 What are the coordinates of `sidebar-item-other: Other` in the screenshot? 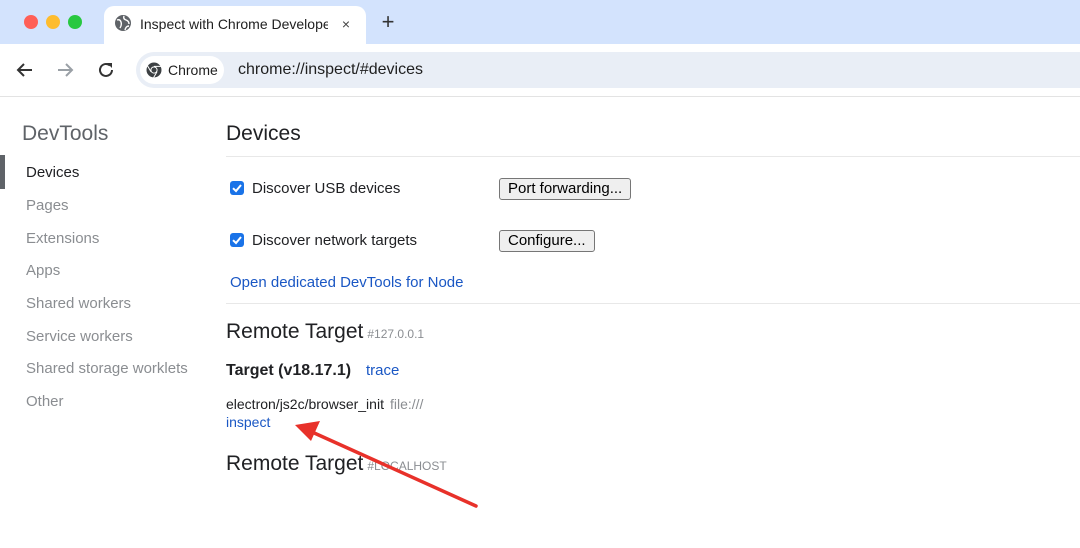 It's located at (45, 402).